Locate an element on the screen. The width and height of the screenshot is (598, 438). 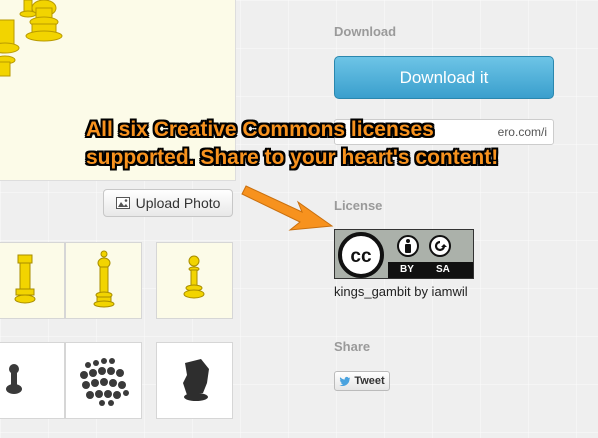
dark-pawn-icon is located at coordinates (14, 379).